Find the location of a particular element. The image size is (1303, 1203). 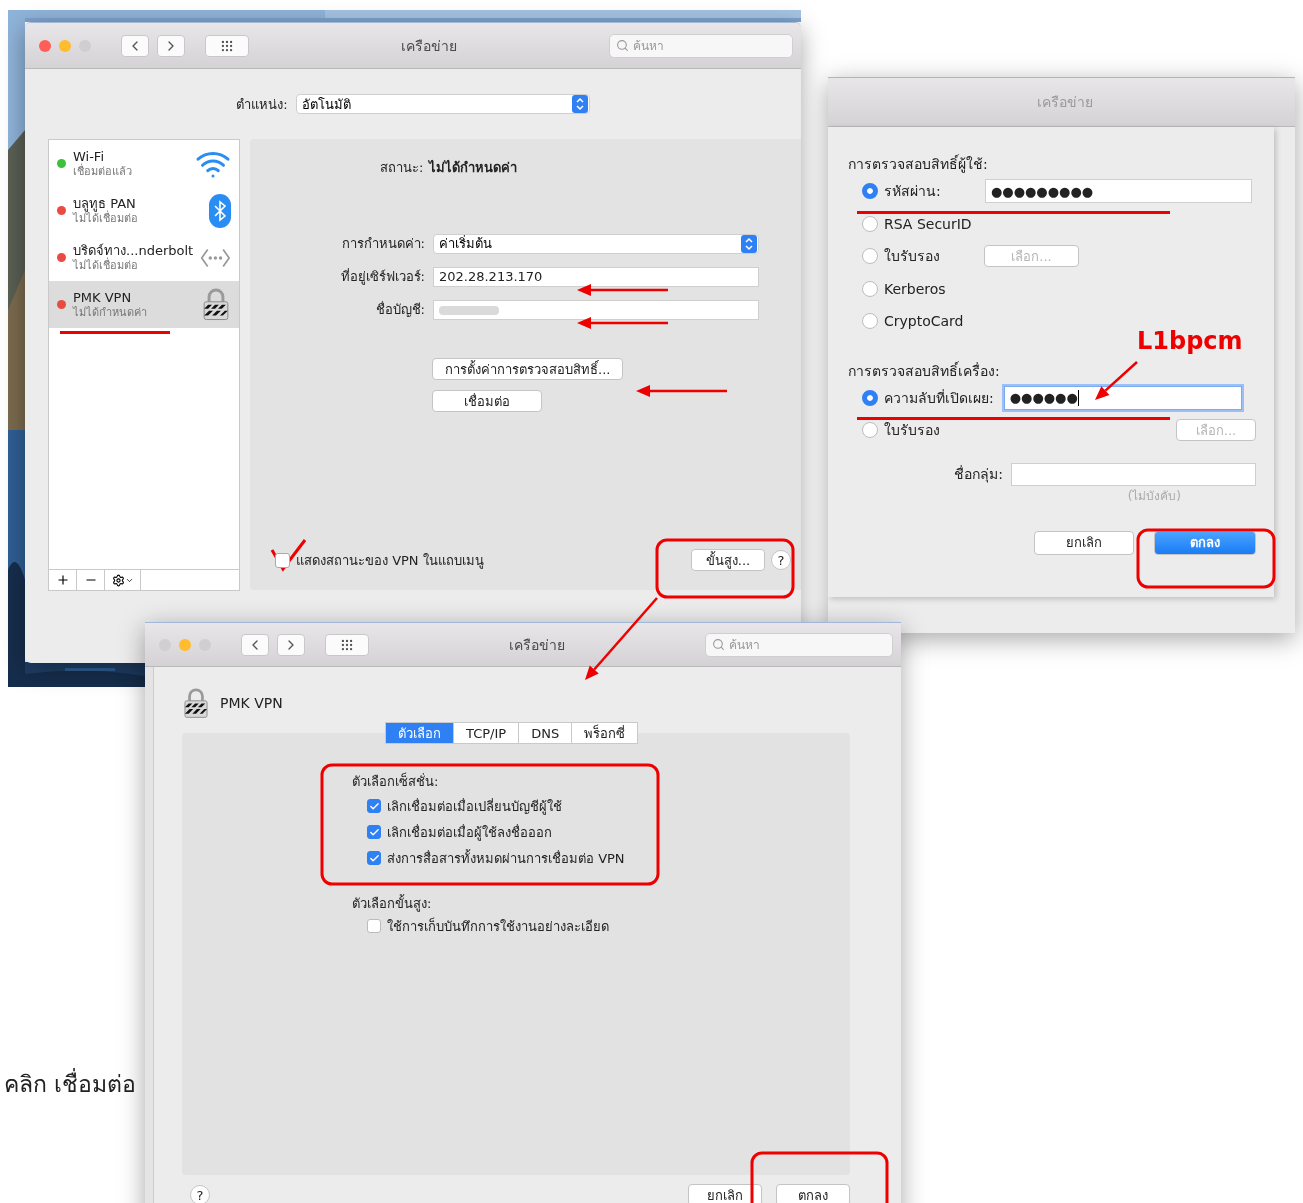

section-label: การตรวจสอบสิทธิ์เครื่อง: is located at coordinates (924, 370).